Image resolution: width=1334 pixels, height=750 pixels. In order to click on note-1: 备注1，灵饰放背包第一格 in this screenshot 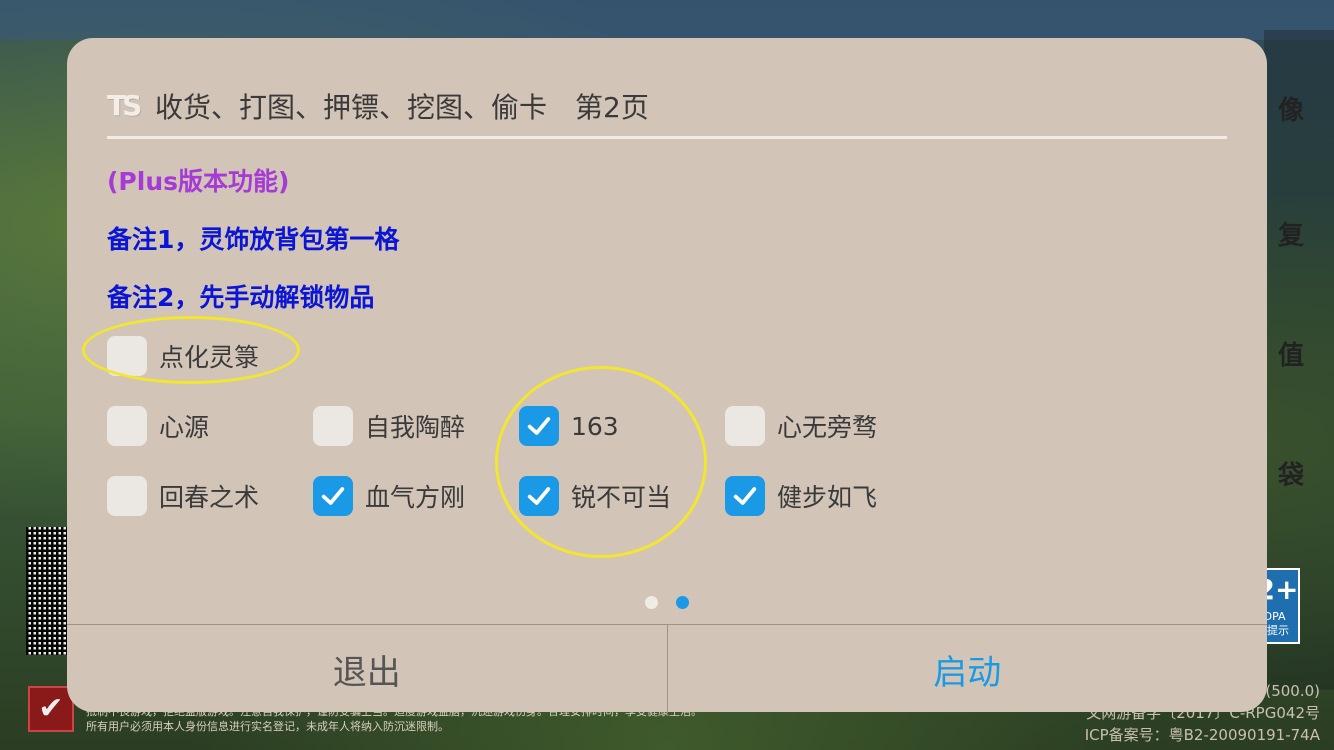, I will do `click(253, 239)`.